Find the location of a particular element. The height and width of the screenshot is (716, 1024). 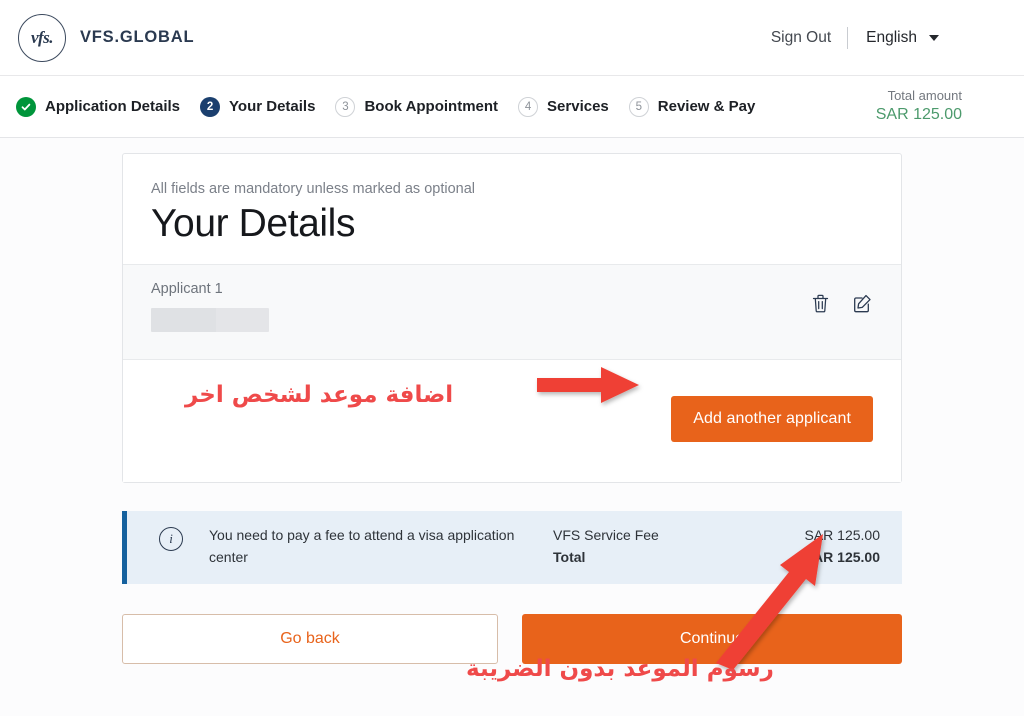

step-services: 4 Services is located at coordinates (563, 106).